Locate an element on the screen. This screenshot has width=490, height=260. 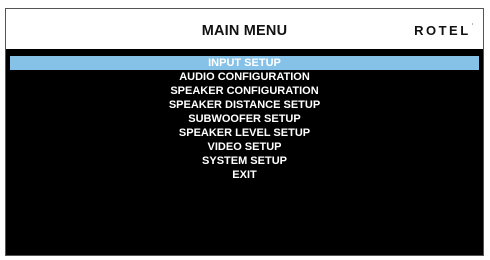
menu-item-video-setup: VIDEO SETUP is located at coordinates (244, 147).